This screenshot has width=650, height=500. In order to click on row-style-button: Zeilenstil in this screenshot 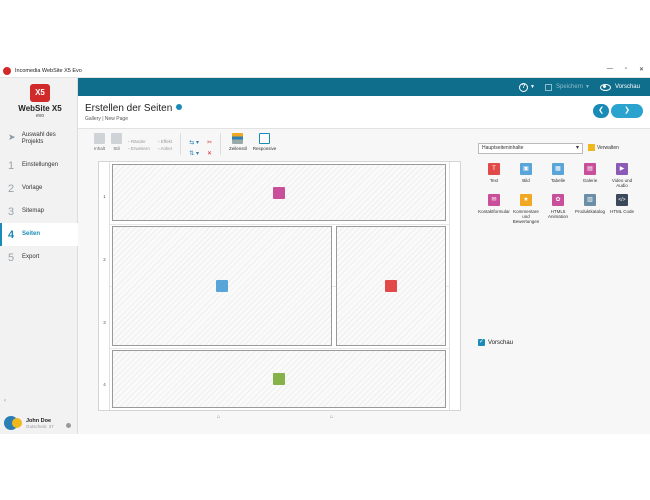, I will do `click(238, 142)`.